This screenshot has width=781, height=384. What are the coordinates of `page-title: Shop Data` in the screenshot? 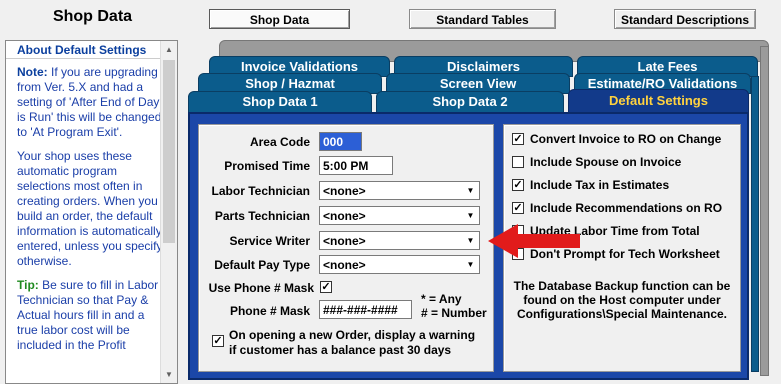 It's located at (92, 16).